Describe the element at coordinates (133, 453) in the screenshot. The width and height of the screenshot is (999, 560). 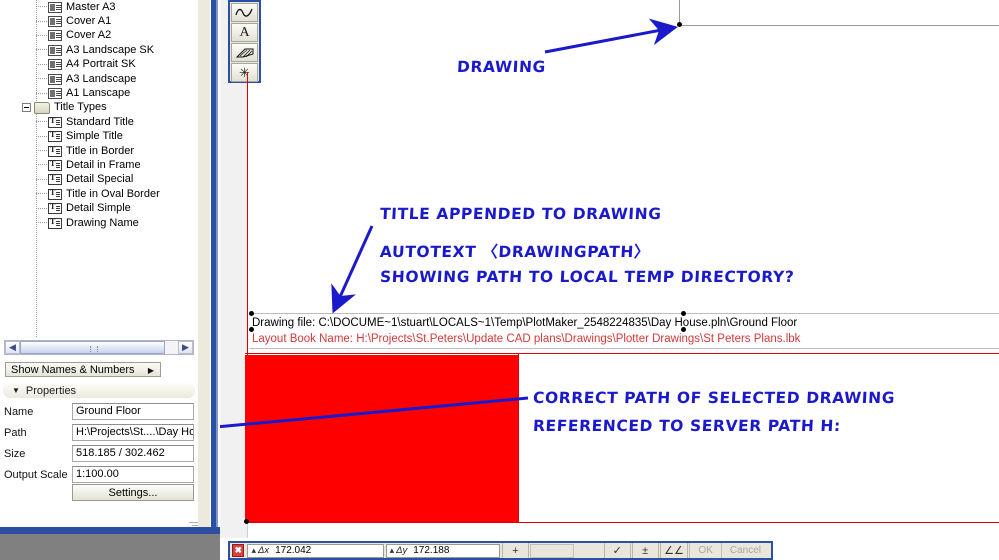
I see `property-value-field: 518.185 / 302.462` at that location.